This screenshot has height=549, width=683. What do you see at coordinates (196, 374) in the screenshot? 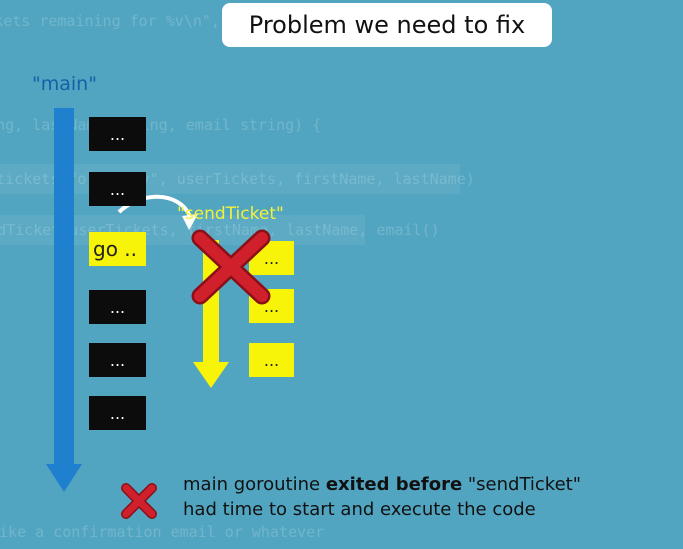
I see `cross-graphics` at bounding box center [196, 374].